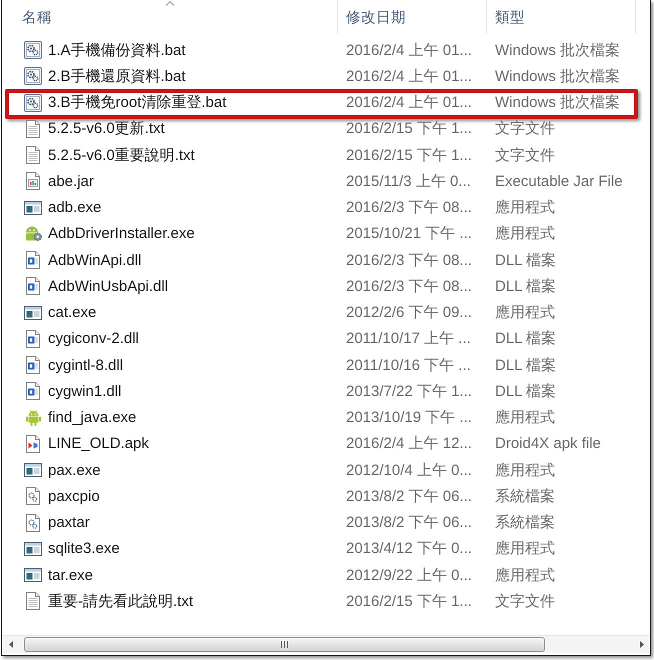 The height and width of the screenshot is (660, 654). What do you see at coordinates (117, 76) in the screenshot?
I see `file-name: 2.B手機還原資料.bat` at bounding box center [117, 76].